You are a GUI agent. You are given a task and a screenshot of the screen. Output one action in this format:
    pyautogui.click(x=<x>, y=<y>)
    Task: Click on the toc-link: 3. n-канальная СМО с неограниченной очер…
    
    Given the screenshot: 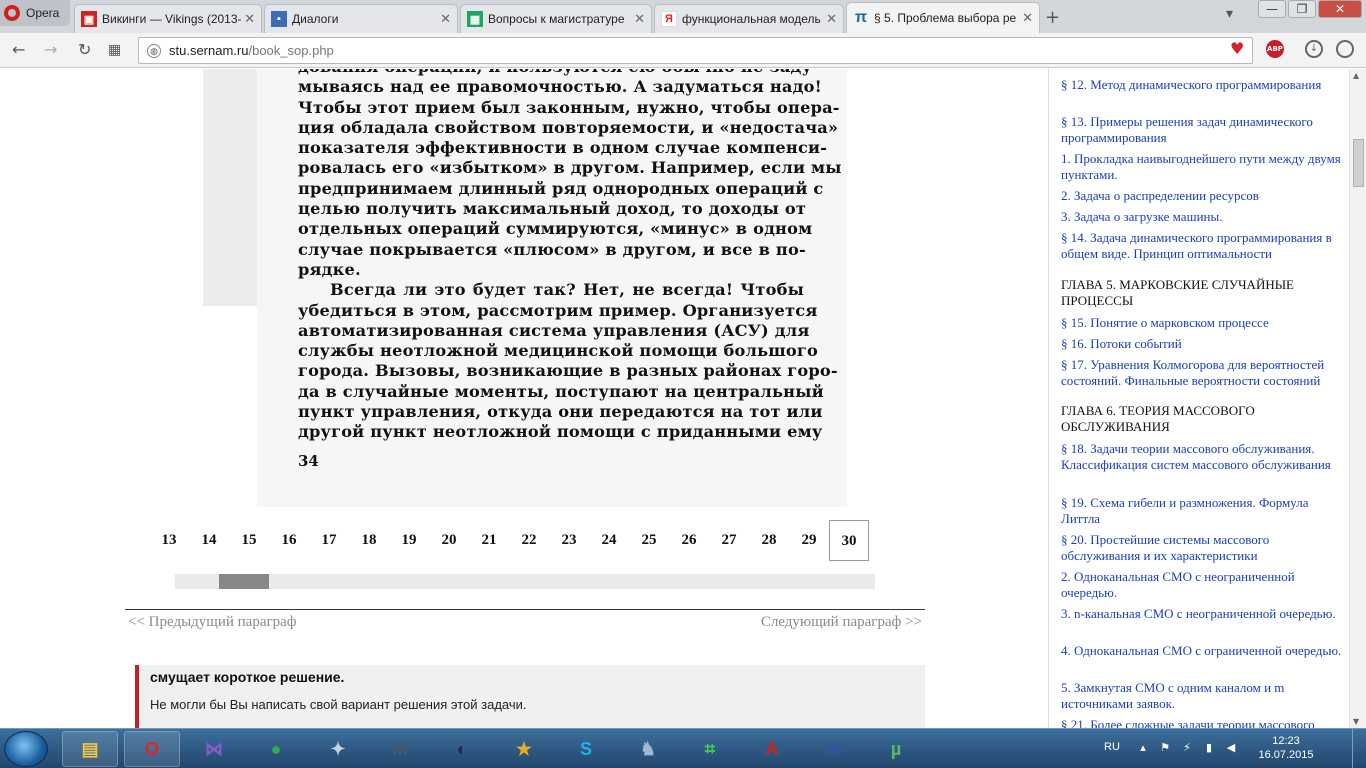 What is the action you would take?
    pyautogui.click(x=1202, y=614)
    